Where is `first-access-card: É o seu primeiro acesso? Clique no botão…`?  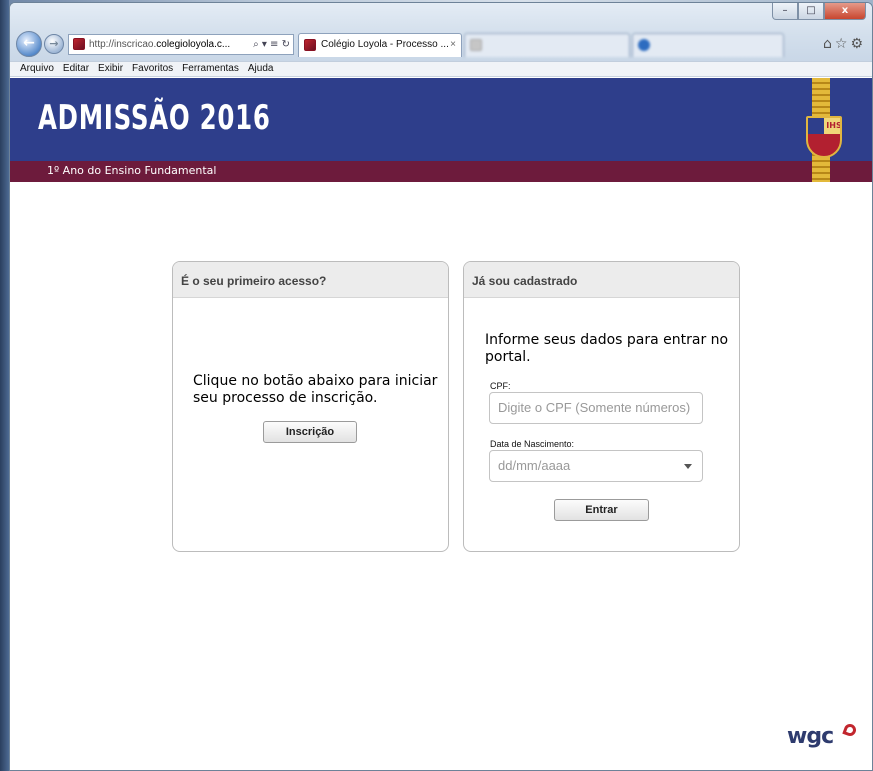 first-access-card: É o seu primeiro acesso? Clique no botão… is located at coordinates (310, 406).